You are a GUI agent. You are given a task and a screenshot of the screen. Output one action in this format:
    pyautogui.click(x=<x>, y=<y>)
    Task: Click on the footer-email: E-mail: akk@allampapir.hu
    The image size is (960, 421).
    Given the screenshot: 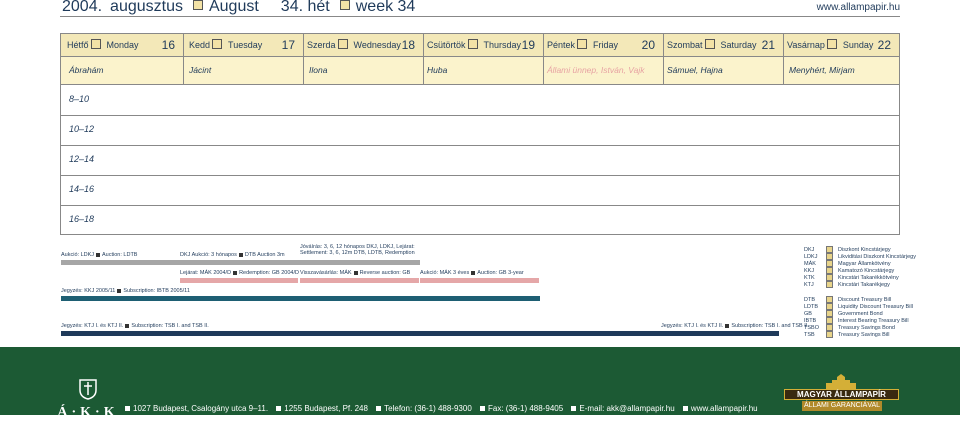 What is the action you would take?
    pyautogui.click(x=626, y=408)
    